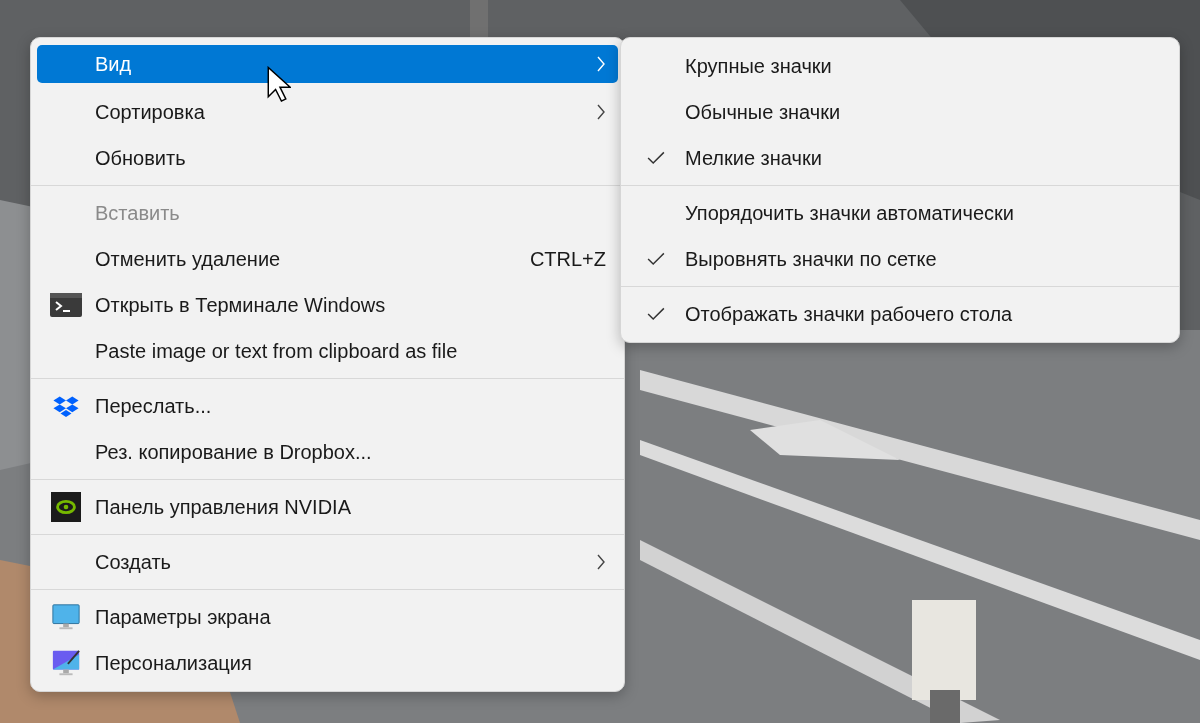  I want to click on dropbox-icon, so click(66, 406).